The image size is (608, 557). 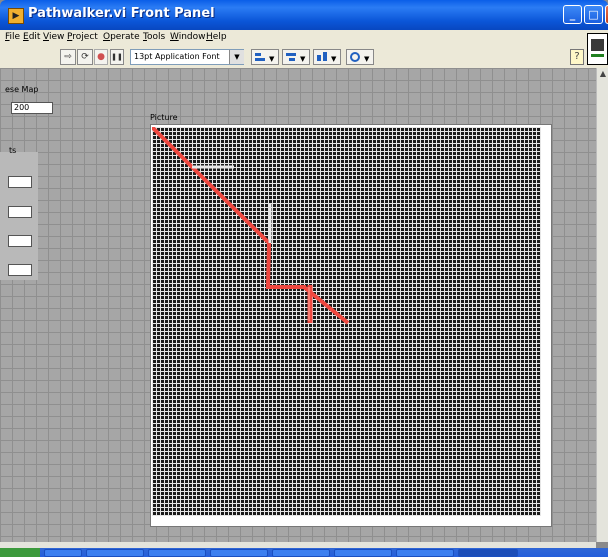 What do you see at coordinates (16, 16) in the screenshot?
I see `app-icon: ▶` at bounding box center [16, 16].